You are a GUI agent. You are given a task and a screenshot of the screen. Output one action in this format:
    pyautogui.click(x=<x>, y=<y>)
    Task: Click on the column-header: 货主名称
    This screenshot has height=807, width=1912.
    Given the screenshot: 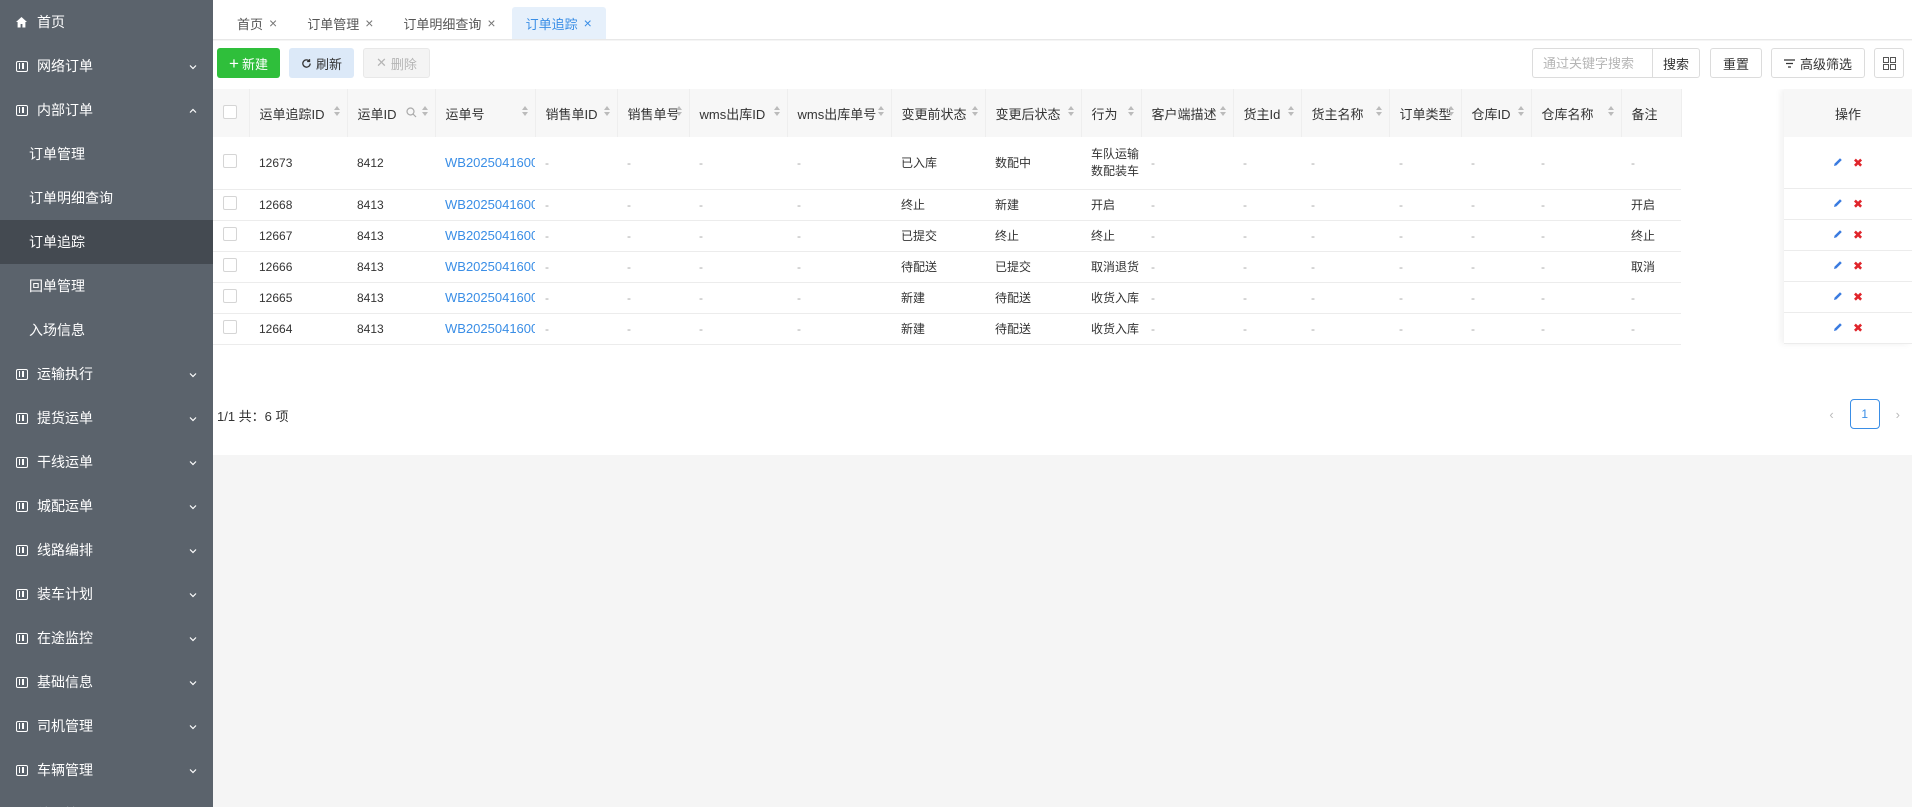 What is the action you would take?
    pyautogui.click(x=1345, y=113)
    